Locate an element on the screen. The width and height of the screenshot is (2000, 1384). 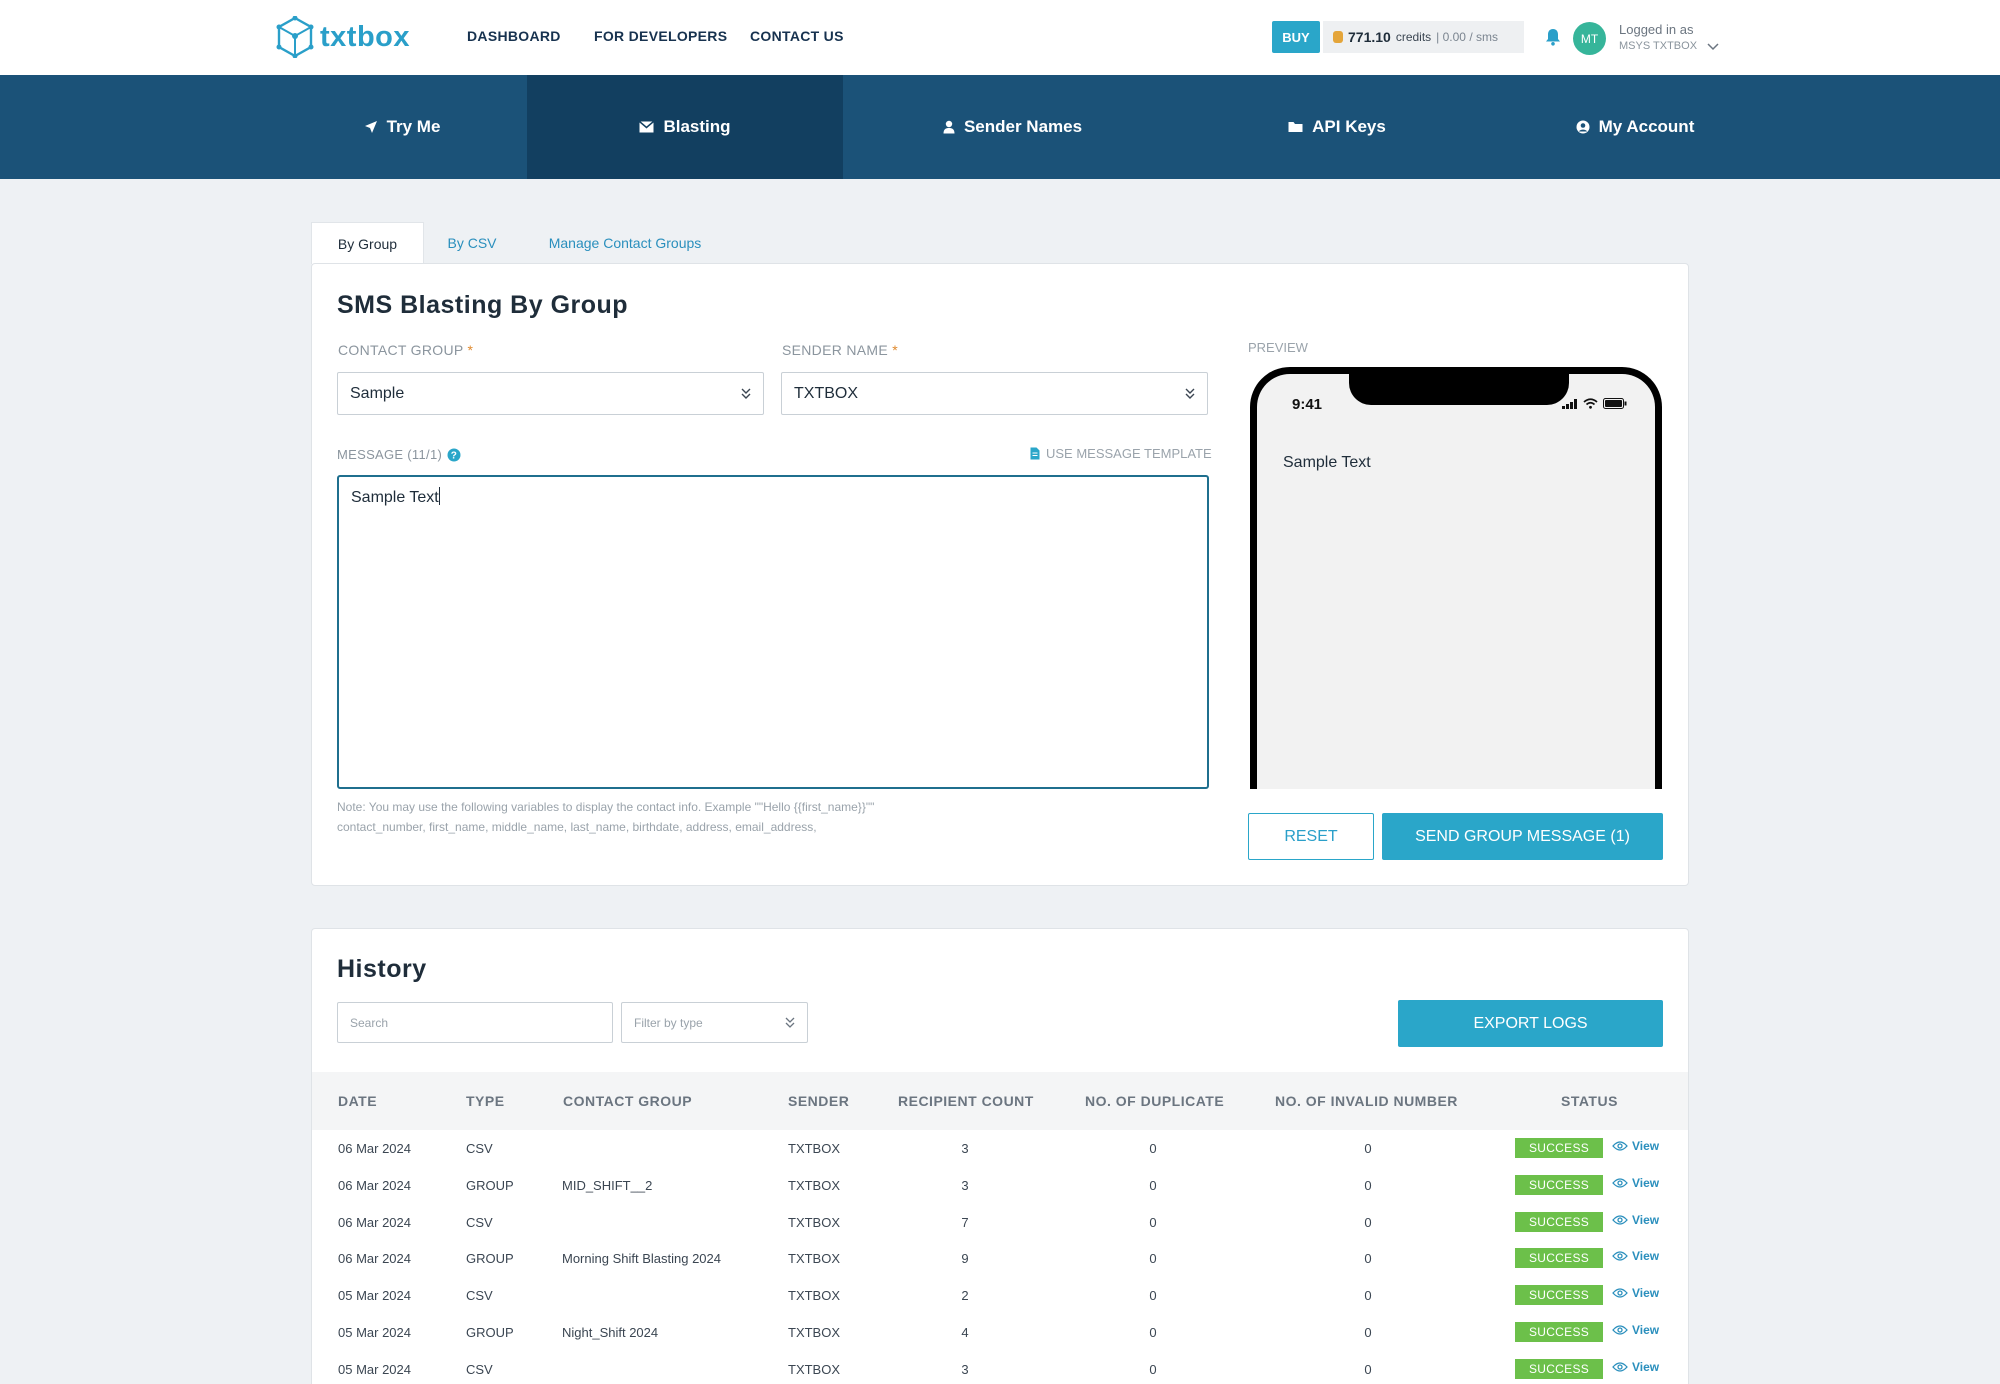
message-textarea: Sample Text is located at coordinates (773, 632).